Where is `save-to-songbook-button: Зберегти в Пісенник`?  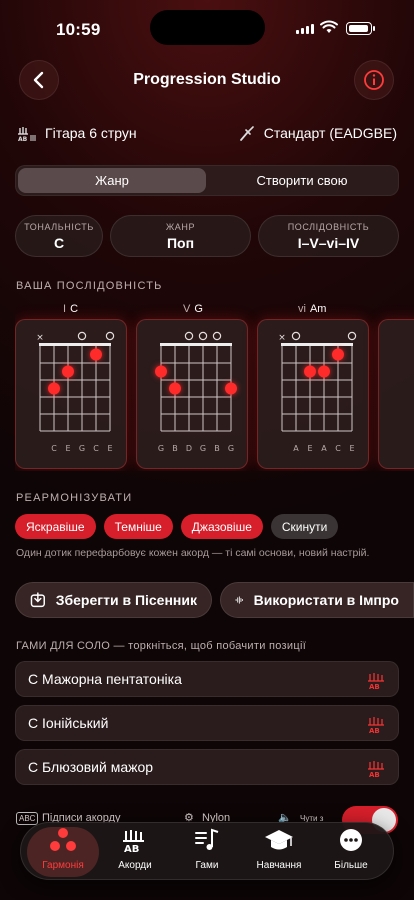
save-to-songbook-button: Зберегти в Пісенник is located at coordinates (113, 600).